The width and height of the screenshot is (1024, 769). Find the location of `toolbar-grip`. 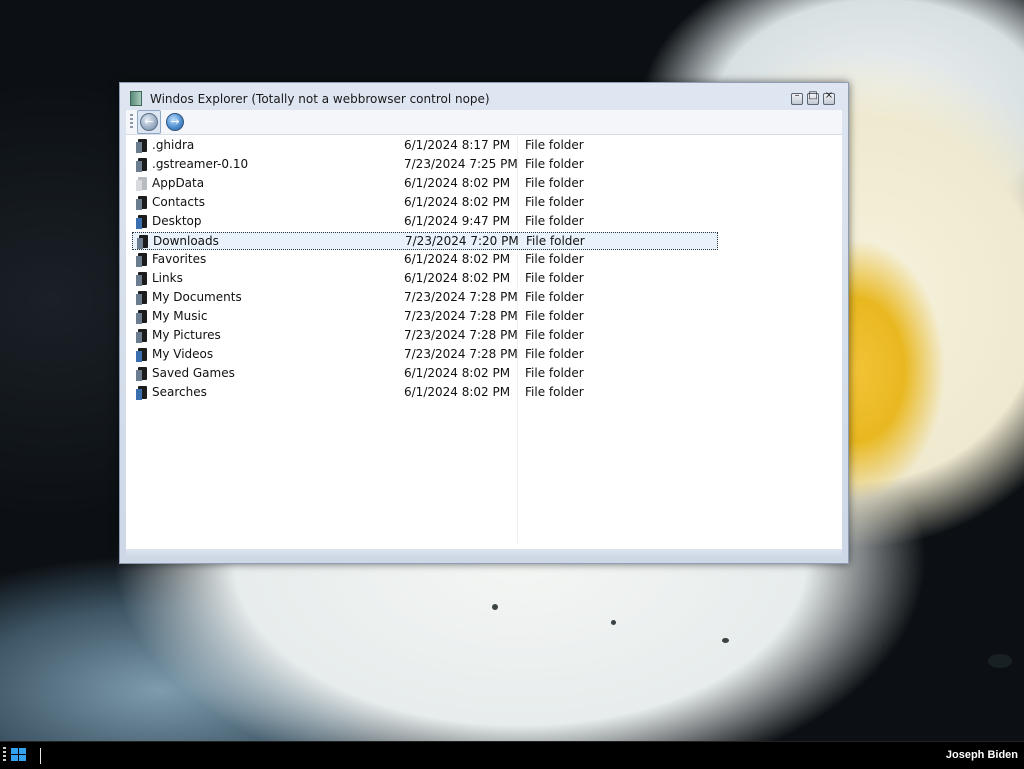

toolbar-grip is located at coordinates (131, 122).